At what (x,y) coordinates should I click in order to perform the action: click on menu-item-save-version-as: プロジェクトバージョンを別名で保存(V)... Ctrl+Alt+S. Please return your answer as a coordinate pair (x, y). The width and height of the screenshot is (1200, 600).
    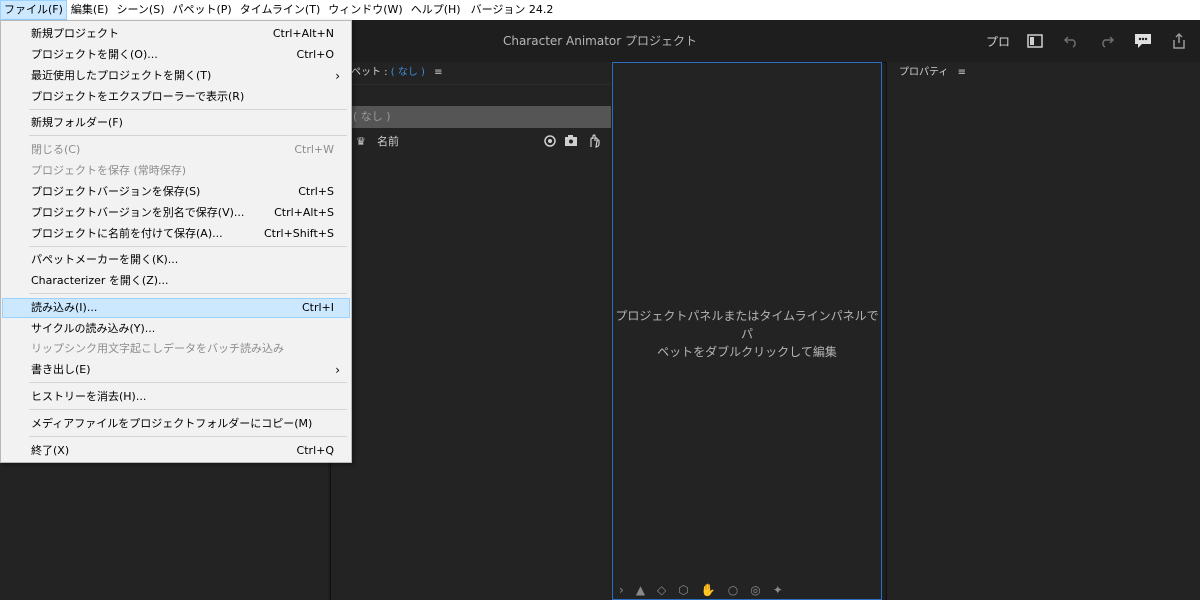
    Looking at the image, I should click on (176, 213).